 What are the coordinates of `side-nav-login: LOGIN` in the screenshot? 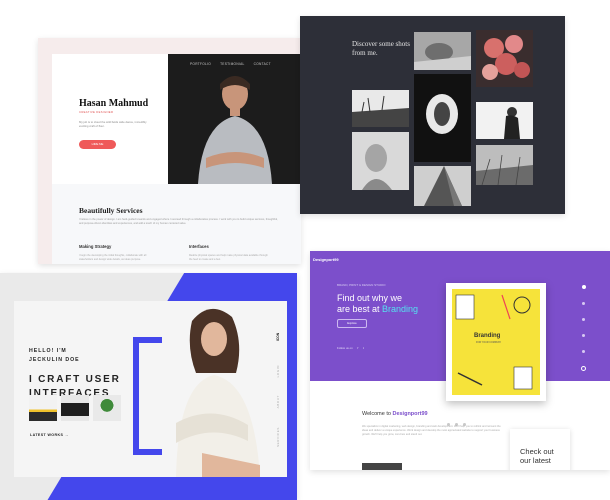 It's located at (278, 371).